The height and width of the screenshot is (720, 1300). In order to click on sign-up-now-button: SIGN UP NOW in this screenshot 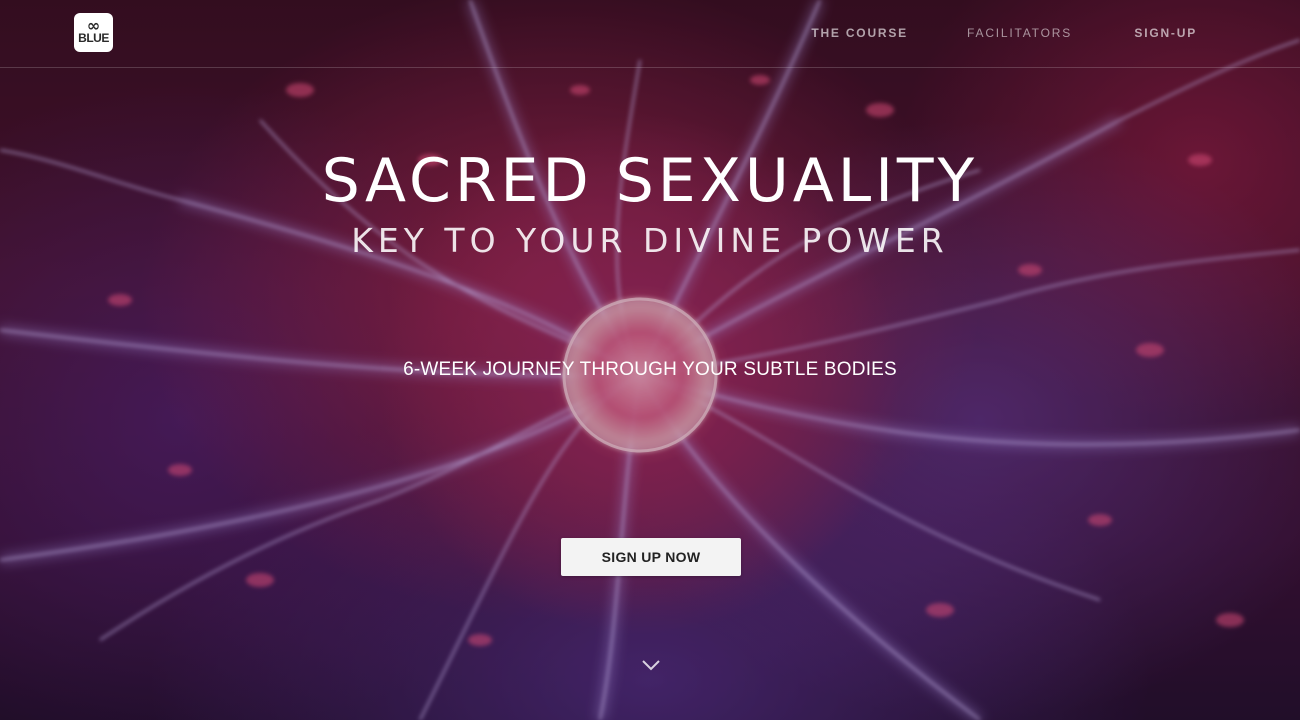, I will do `click(651, 557)`.